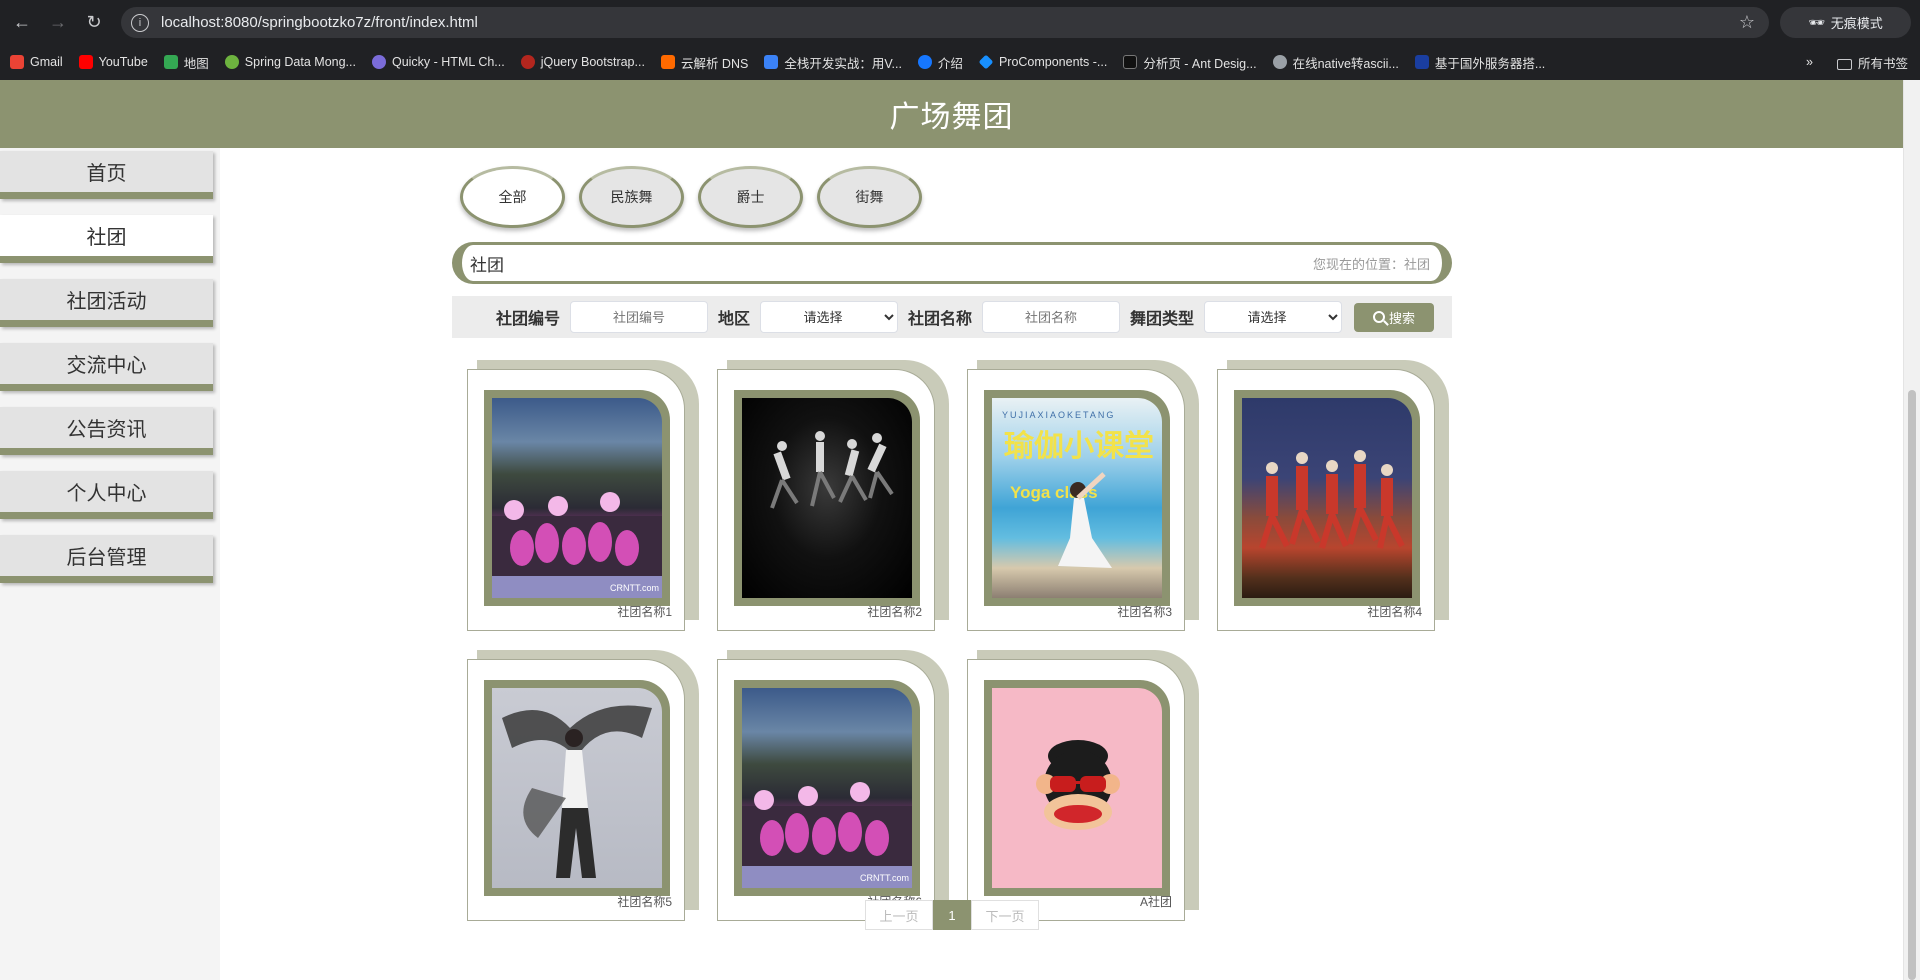 The width and height of the screenshot is (1920, 980). Describe the element at coordinates (1379, 317) in the screenshot. I see `search-icon` at that location.